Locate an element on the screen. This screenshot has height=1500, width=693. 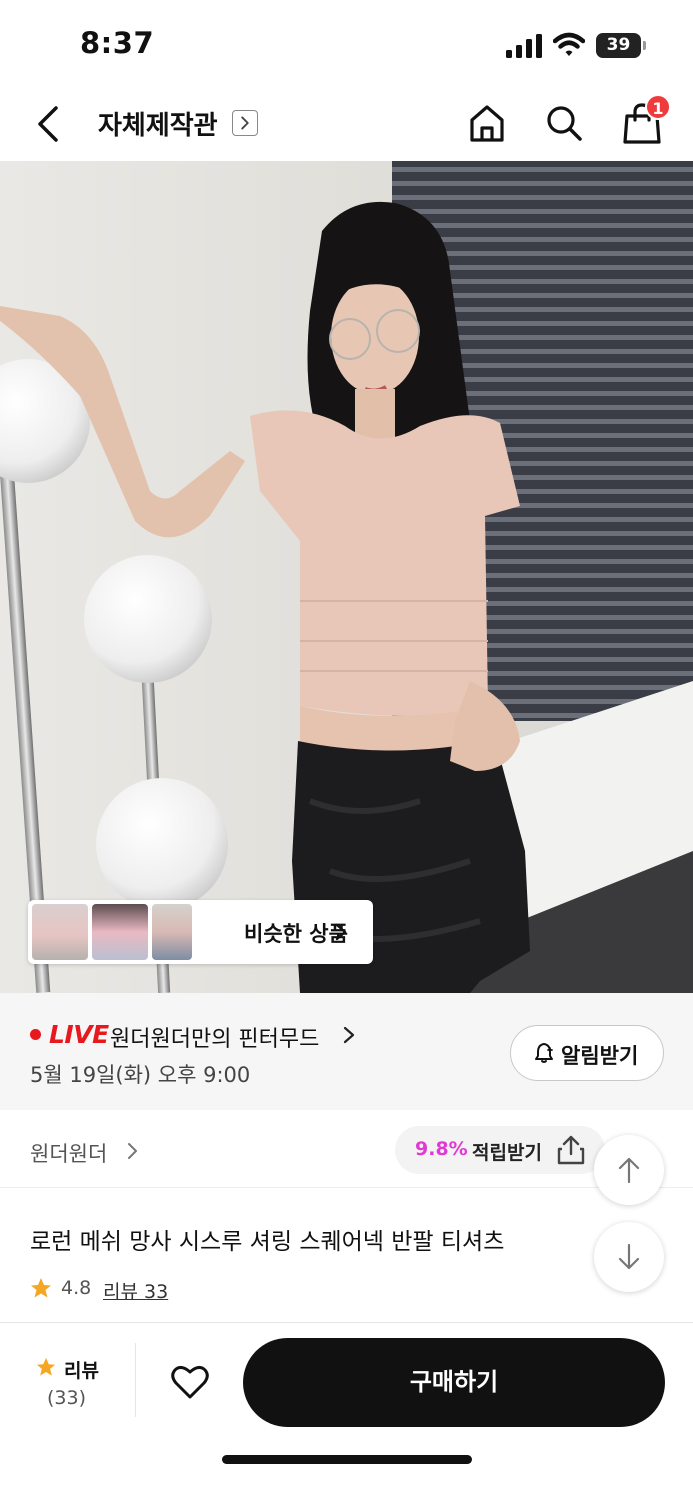
review-summary-button: 리뷰 (33) is located at coordinates (70, 1383).